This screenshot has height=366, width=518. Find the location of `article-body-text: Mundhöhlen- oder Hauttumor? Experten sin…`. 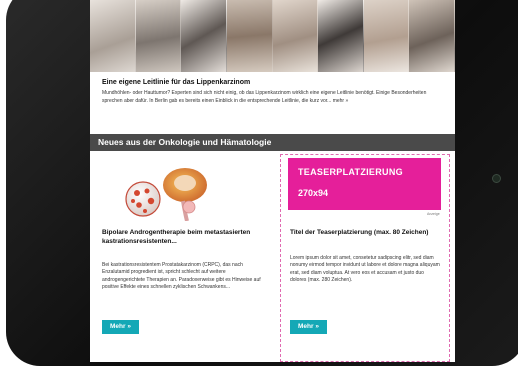

article-body-text: Mundhöhlen- oder Hauttumor? Experten sin… is located at coordinates (264, 97).